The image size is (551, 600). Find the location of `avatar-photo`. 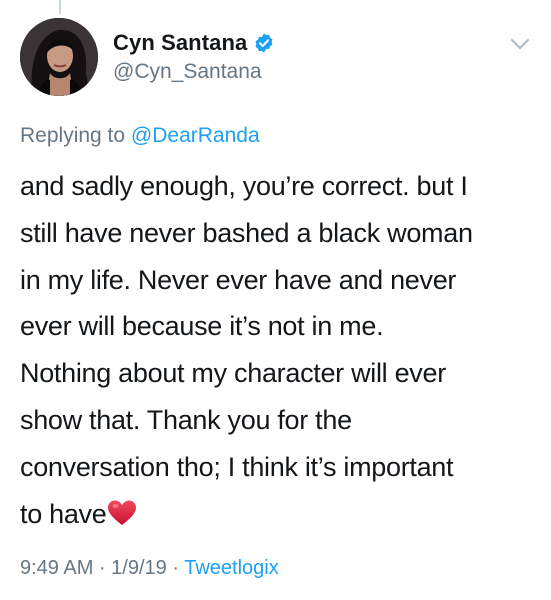

avatar-photo is located at coordinates (59, 57).